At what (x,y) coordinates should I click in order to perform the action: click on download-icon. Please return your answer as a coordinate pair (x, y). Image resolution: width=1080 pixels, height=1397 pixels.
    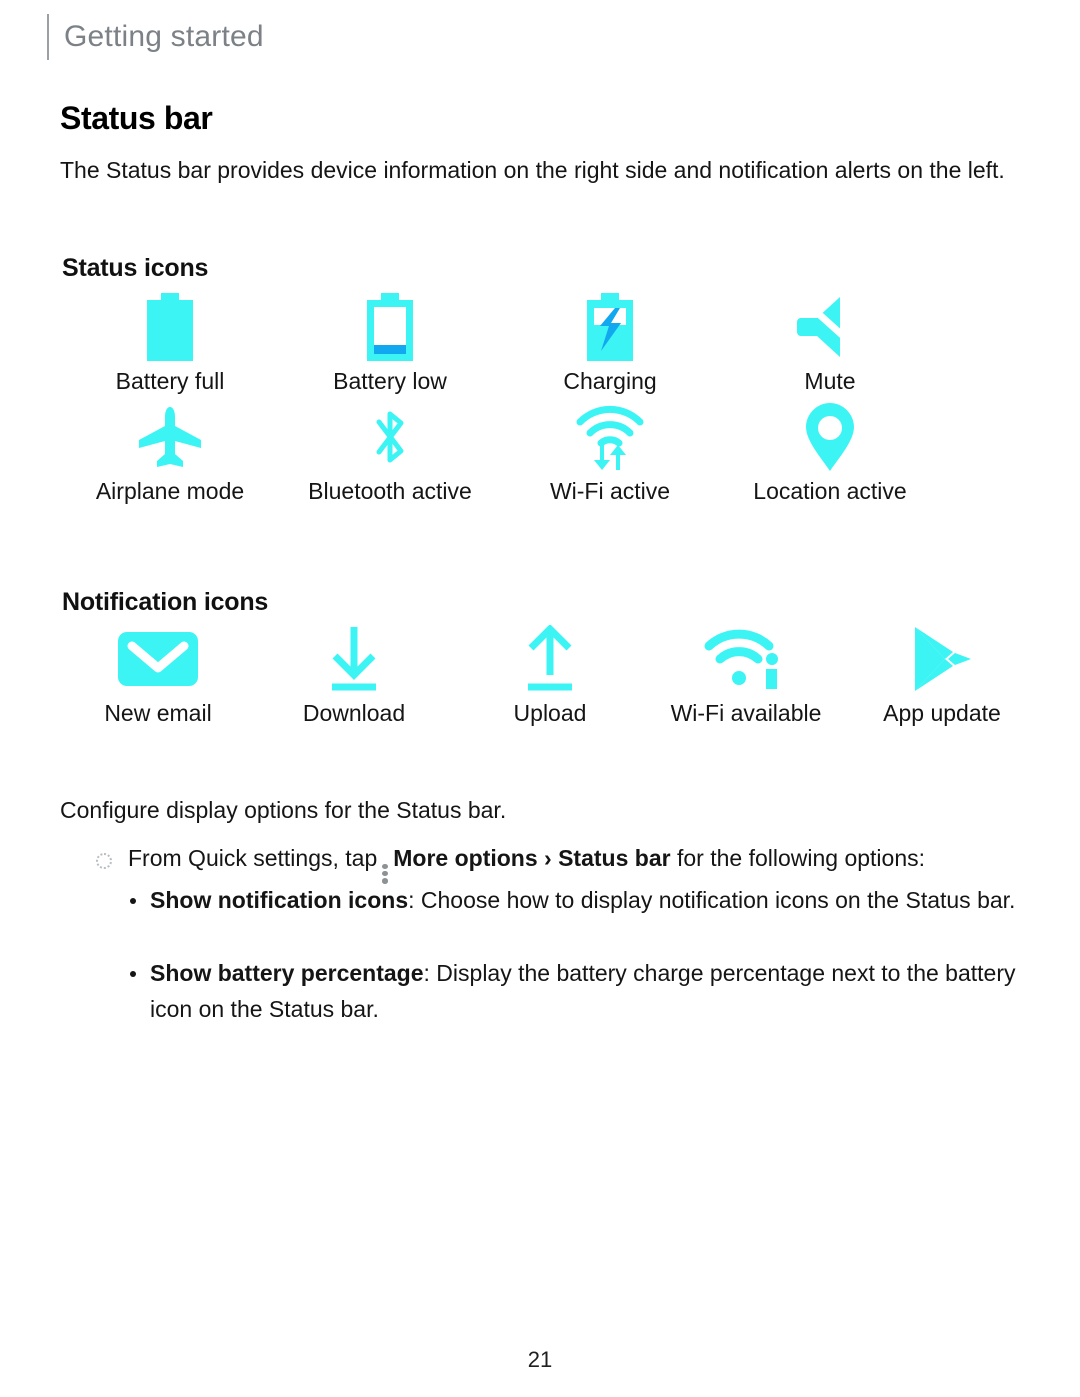
    Looking at the image, I should click on (354, 659).